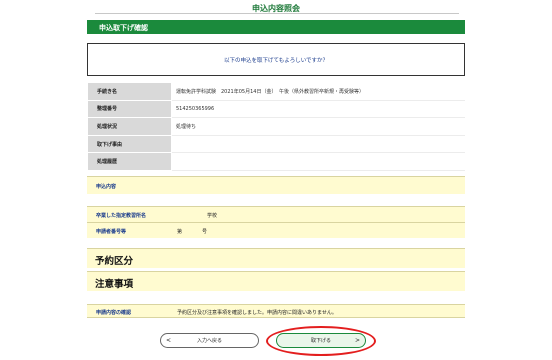 This screenshot has height=360, width=552. What do you see at coordinates (276, 27) in the screenshot?
I see `section-title-bar: 申込取下げ確認` at bounding box center [276, 27].